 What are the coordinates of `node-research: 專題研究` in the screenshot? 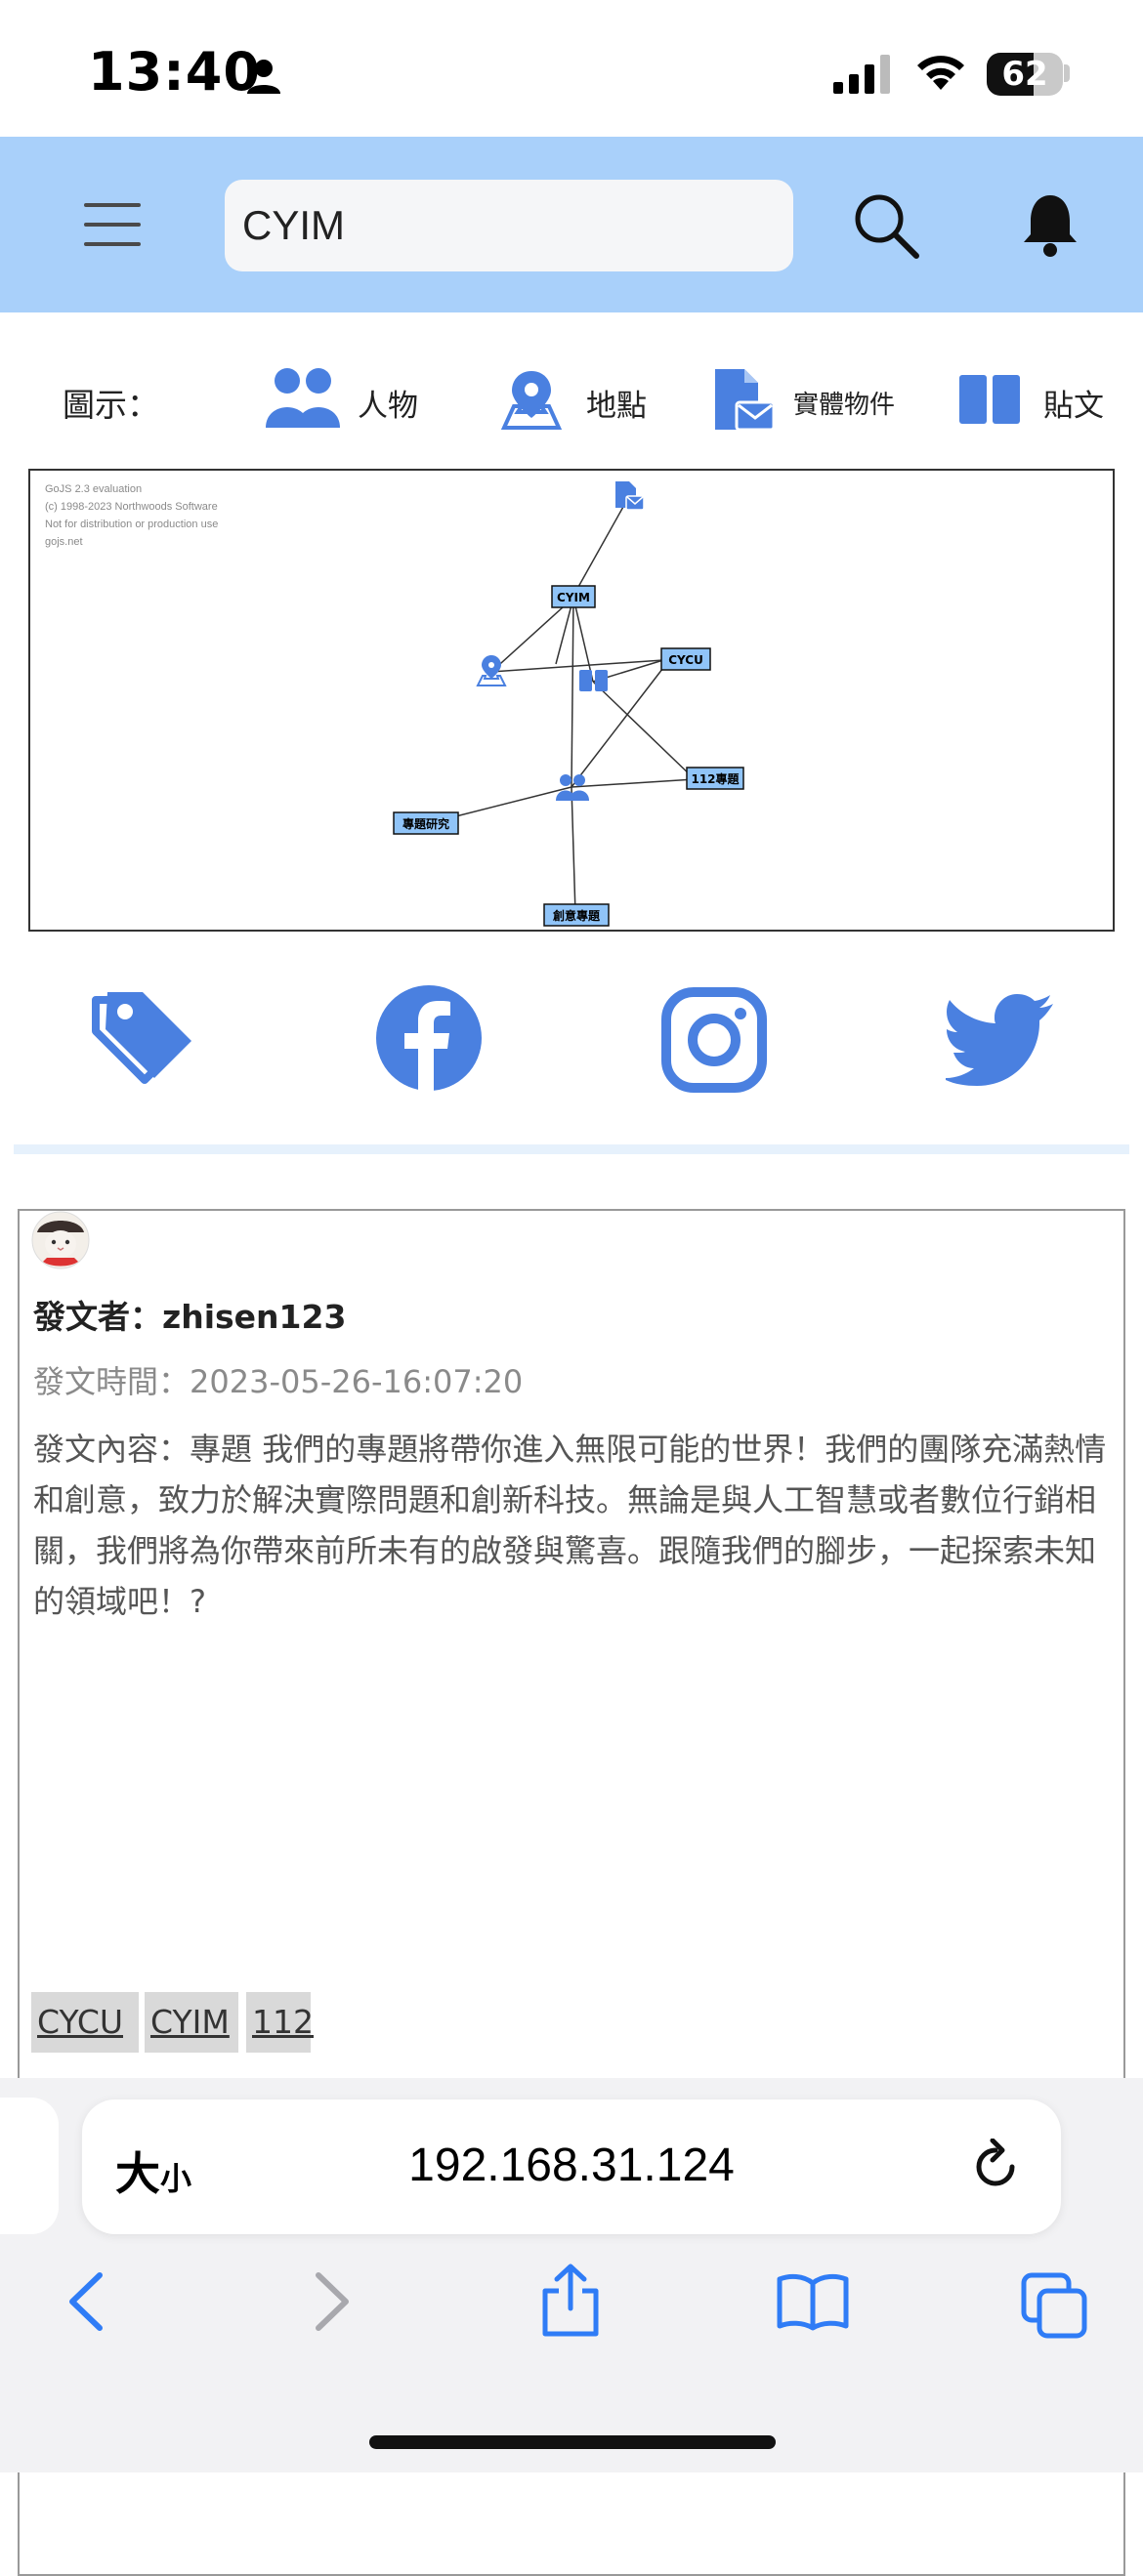 It's located at (426, 823).